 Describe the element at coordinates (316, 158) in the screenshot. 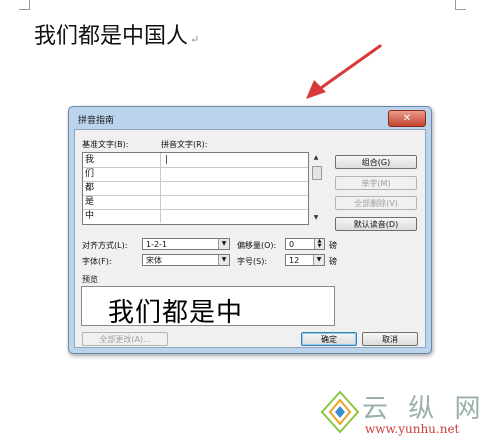

I see `scroll-up-icon: ▲` at that location.